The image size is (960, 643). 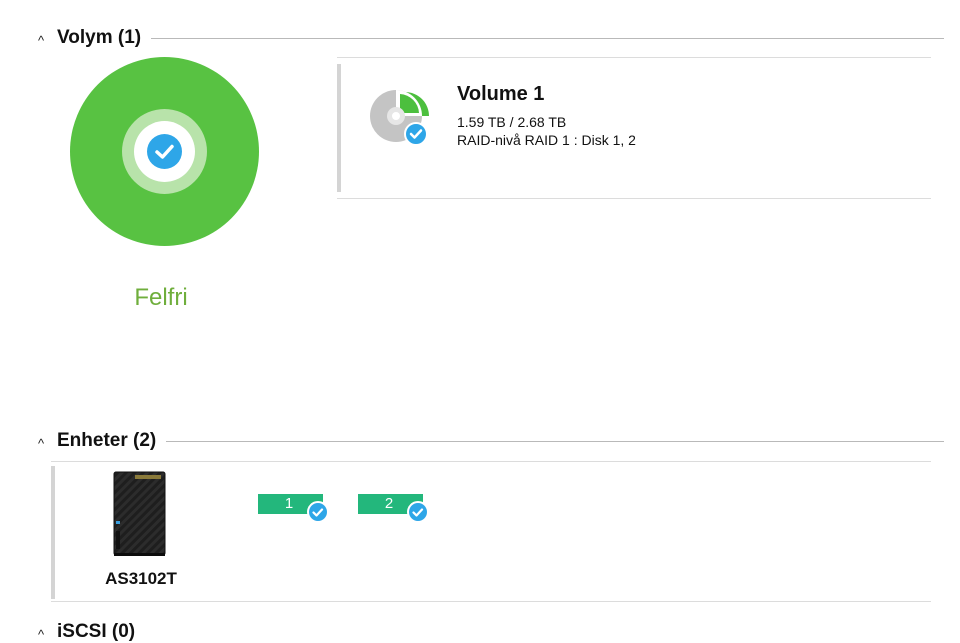 I want to click on device-model-label: AS3102T, so click(x=141, y=578).